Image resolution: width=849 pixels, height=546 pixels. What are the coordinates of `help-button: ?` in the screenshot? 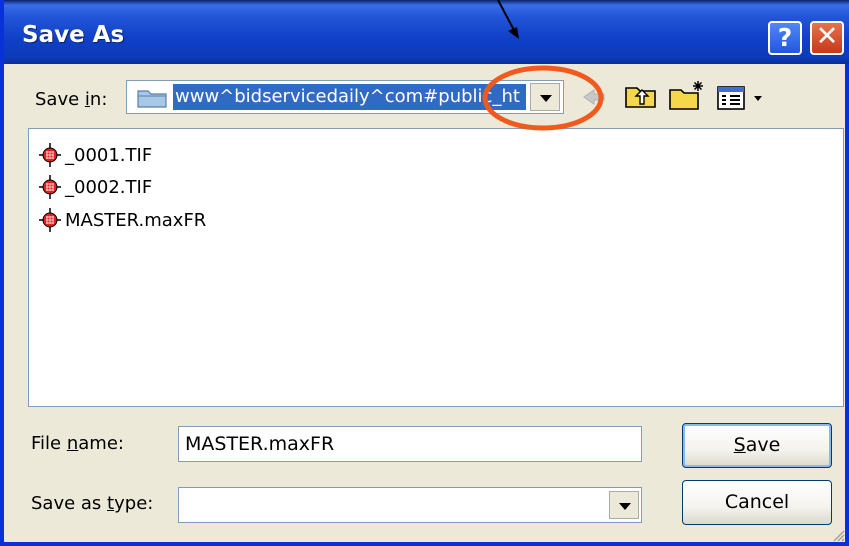 It's located at (785, 38).